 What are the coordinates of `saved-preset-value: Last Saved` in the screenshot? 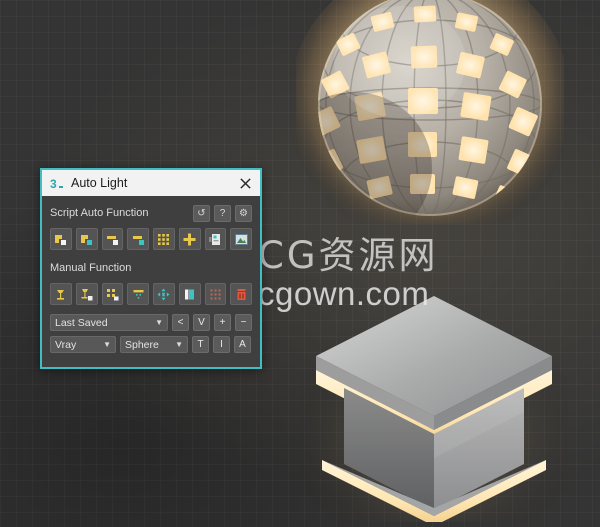 It's located at (81, 322).